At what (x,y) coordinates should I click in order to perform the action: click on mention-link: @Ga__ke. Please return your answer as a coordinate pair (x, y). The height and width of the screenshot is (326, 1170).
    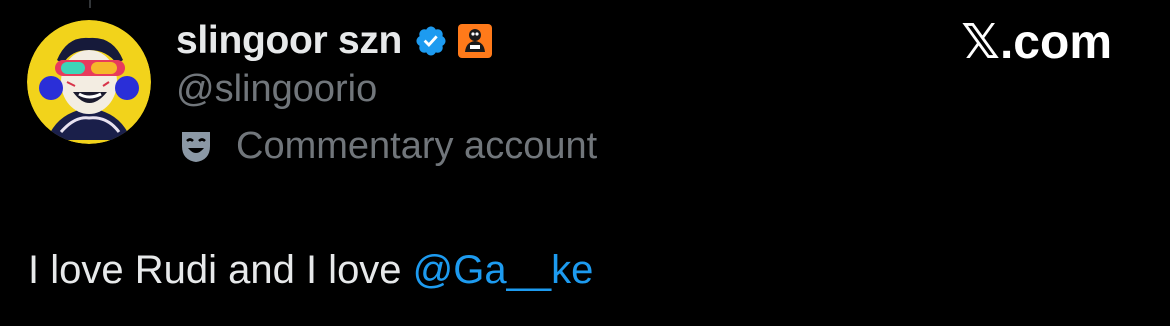
    Looking at the image, I should click on (503, 270).